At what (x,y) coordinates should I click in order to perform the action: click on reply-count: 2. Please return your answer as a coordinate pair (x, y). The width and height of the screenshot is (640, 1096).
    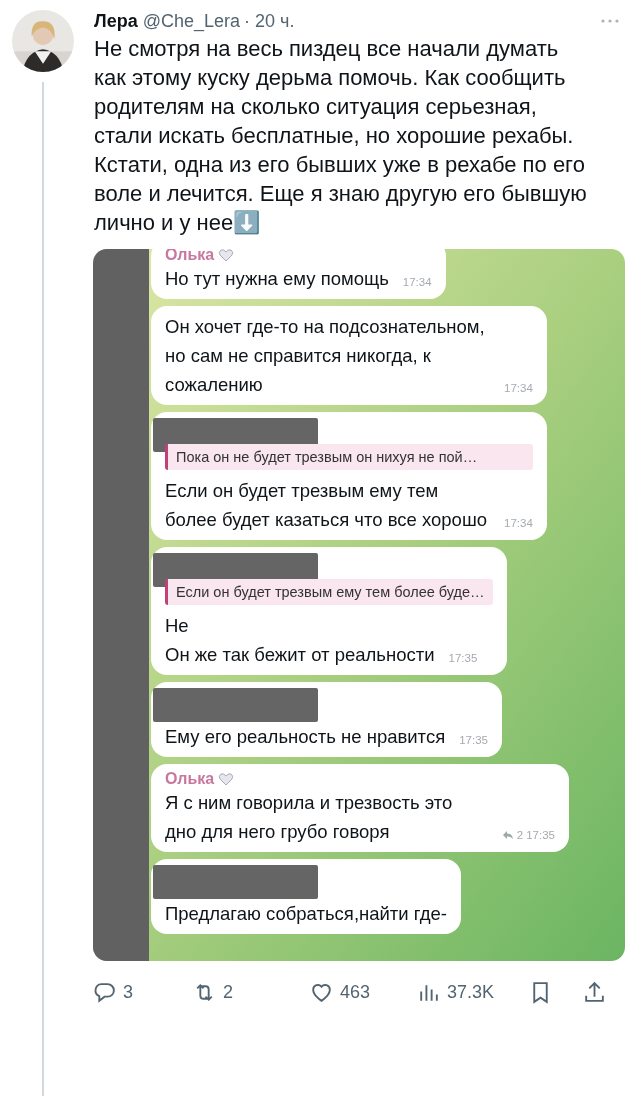
    Looking at the image, I should click on (520, 835).